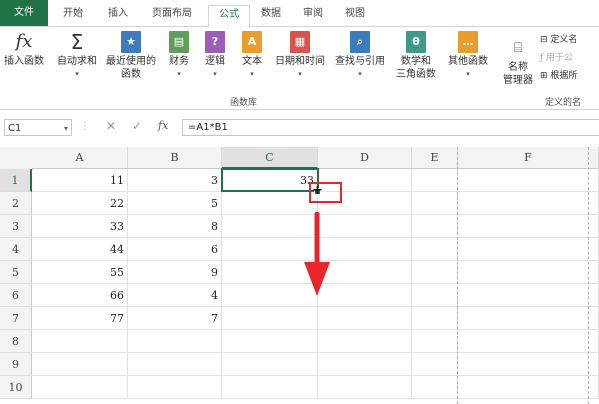  What do you see at coordinates (175, 226) in the screenshot?
I see `cell-b3: 8` at bounding box center [175, 226].